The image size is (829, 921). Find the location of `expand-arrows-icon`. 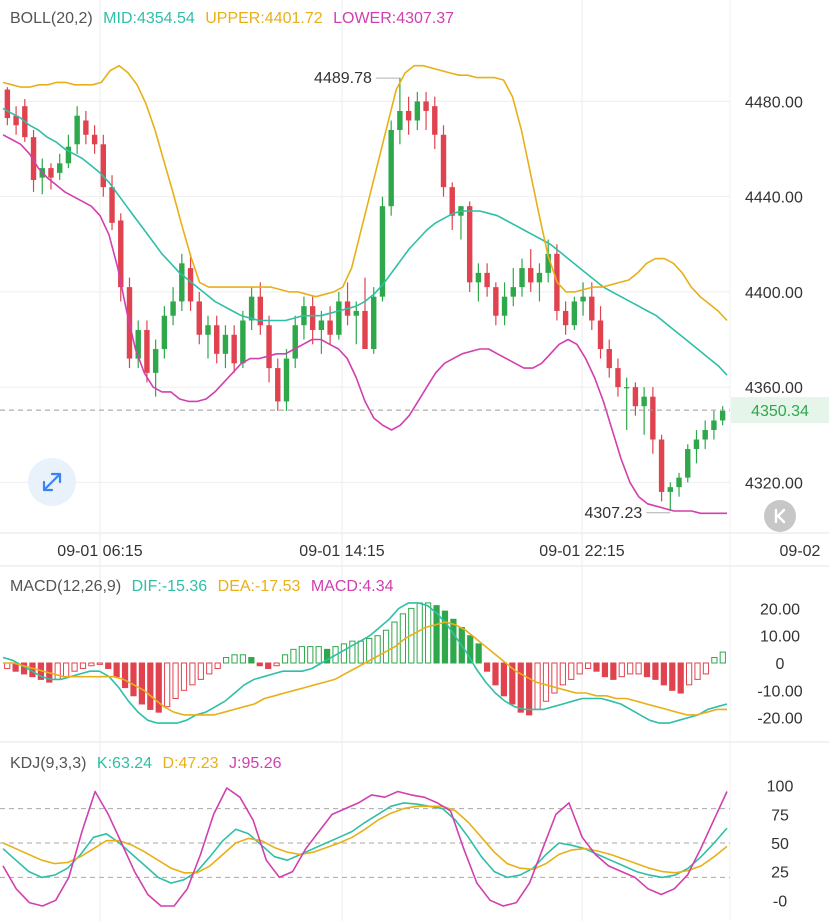

expand-arrows-icon is located at coordinates (52, 482).